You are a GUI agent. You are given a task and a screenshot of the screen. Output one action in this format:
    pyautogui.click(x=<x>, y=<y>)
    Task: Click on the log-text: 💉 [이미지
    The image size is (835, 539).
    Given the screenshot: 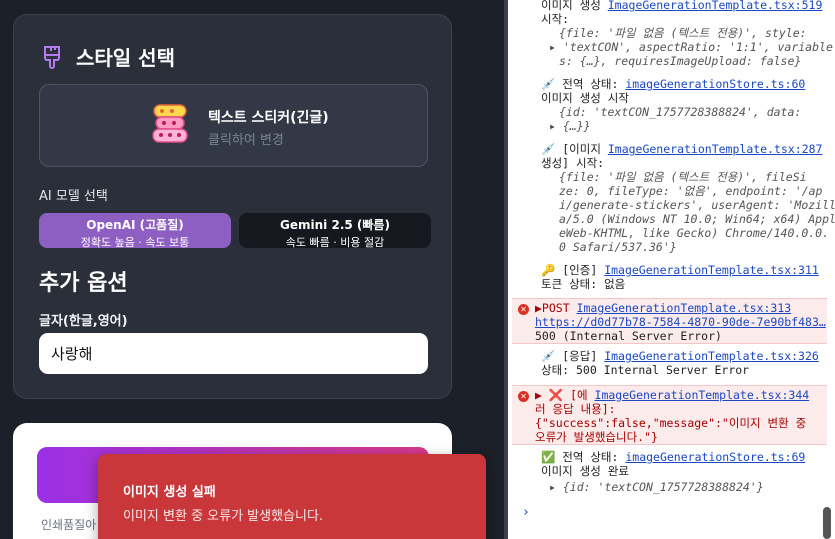 What is the action you would take?
    pyautogui.click(x=574, y=149)
    